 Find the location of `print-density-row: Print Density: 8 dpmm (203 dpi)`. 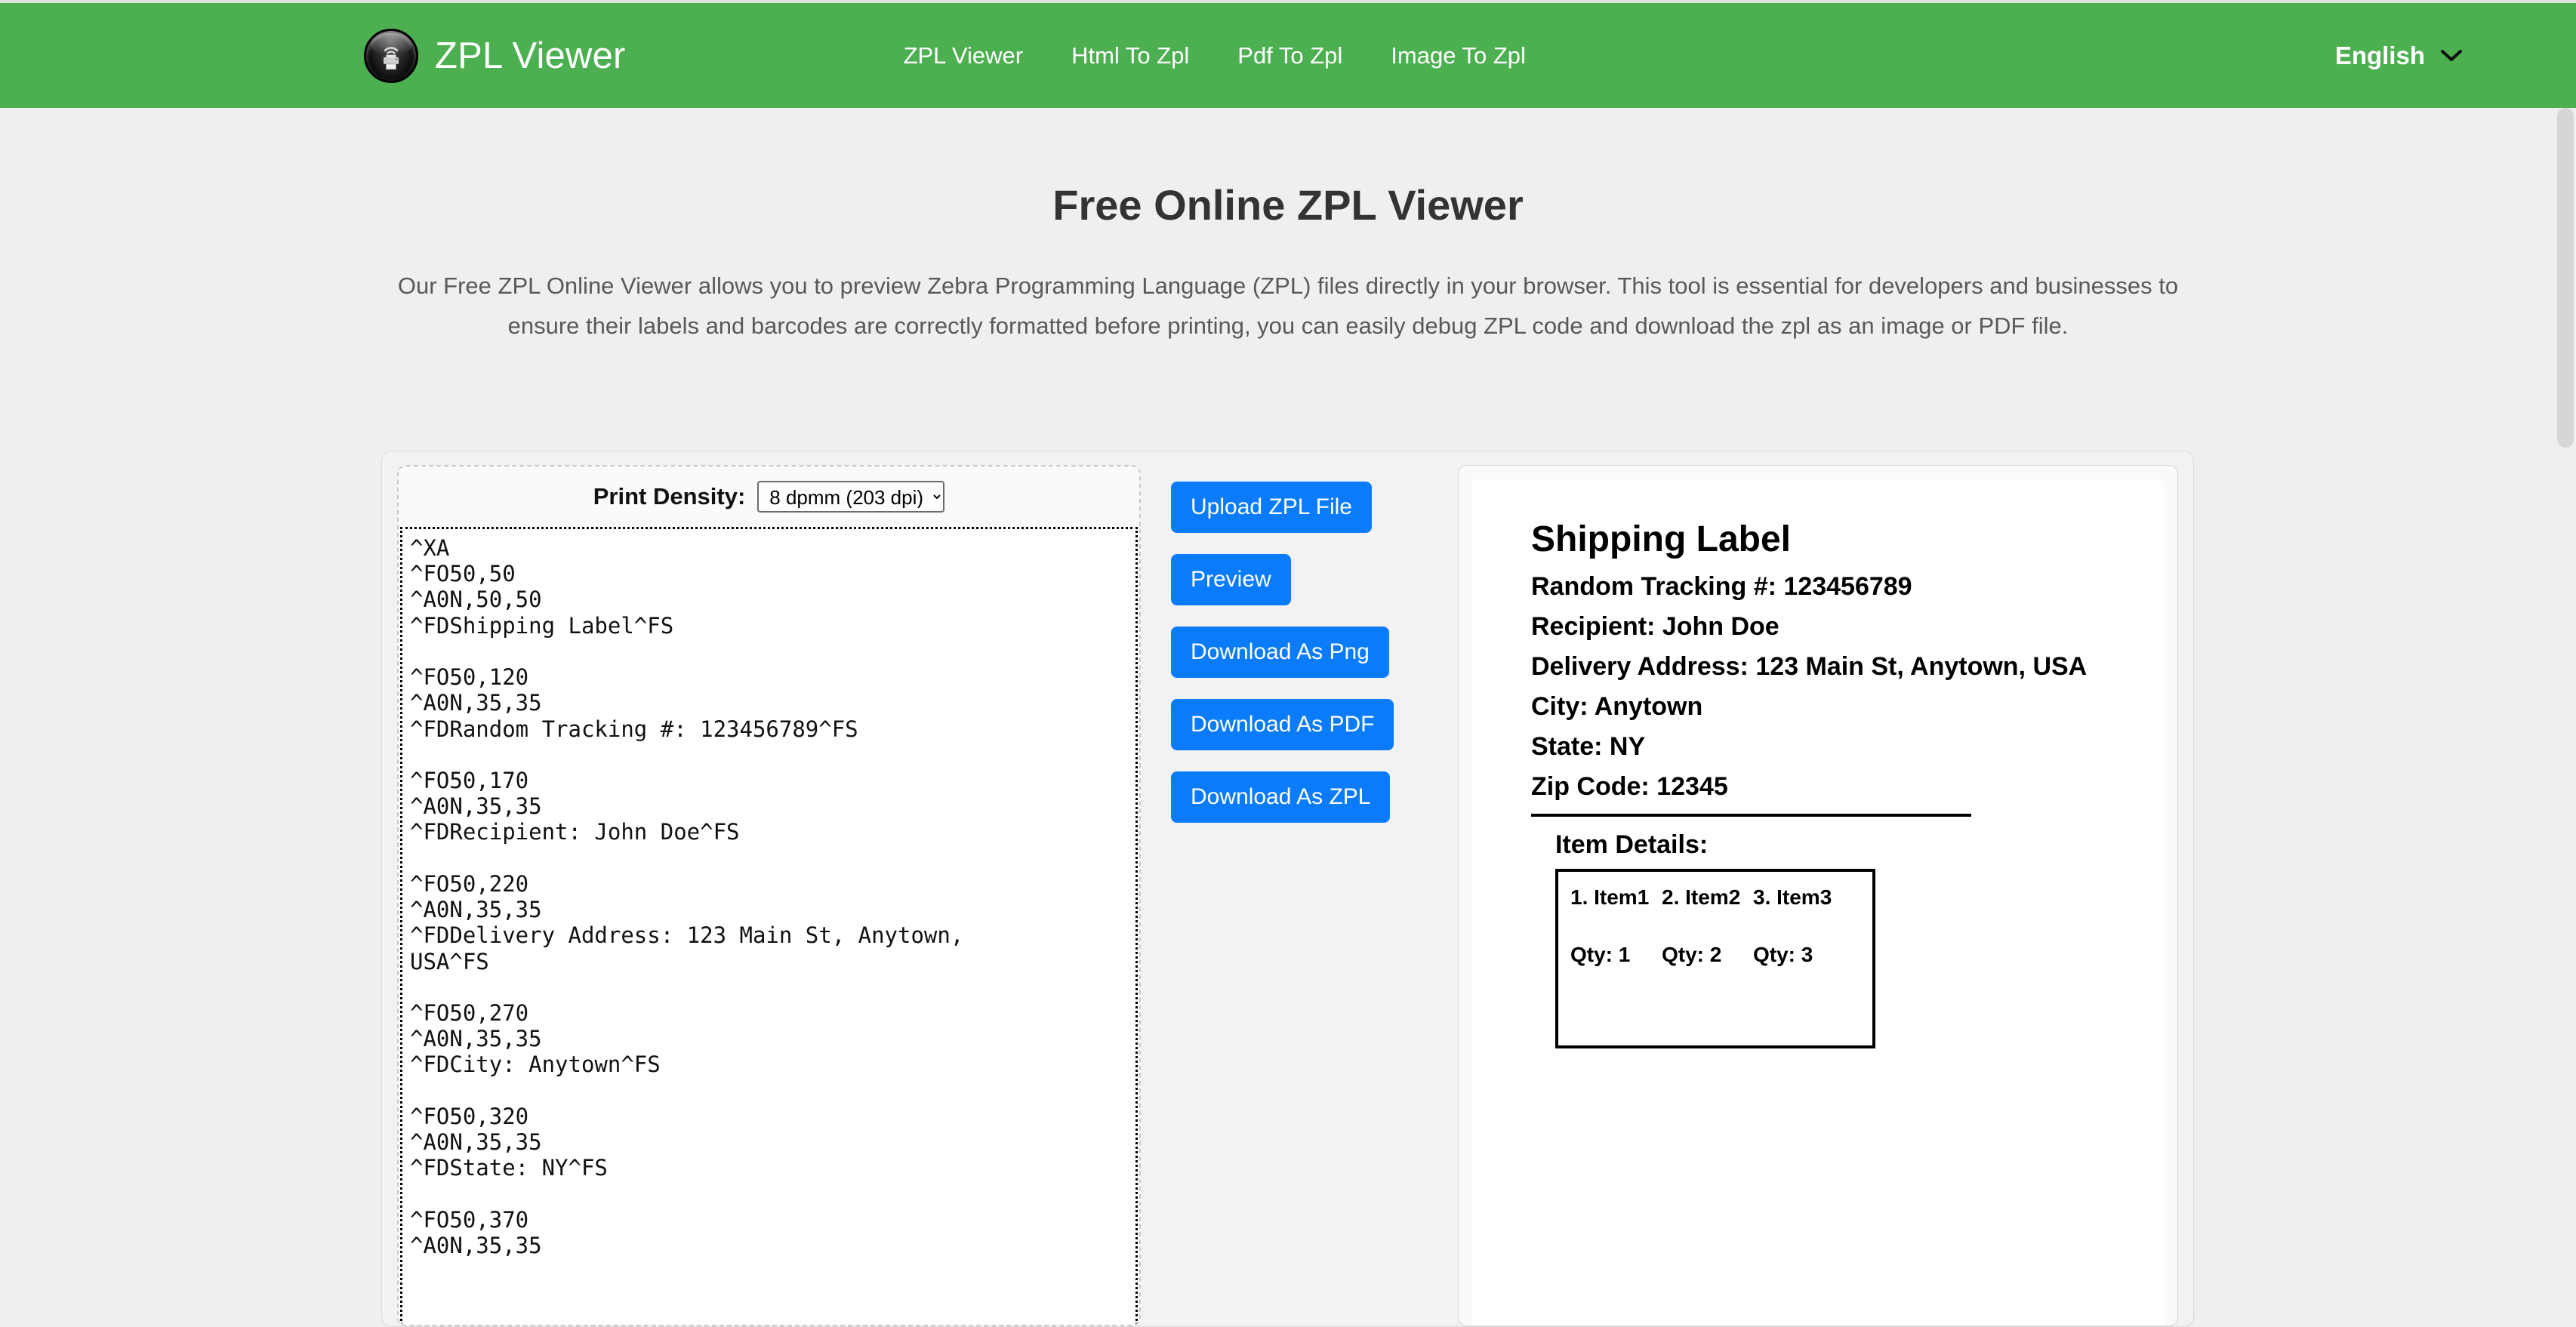

print-density-row: Print Density: 8 dpmm (203 dpi) is located at coordinates (769, 496).